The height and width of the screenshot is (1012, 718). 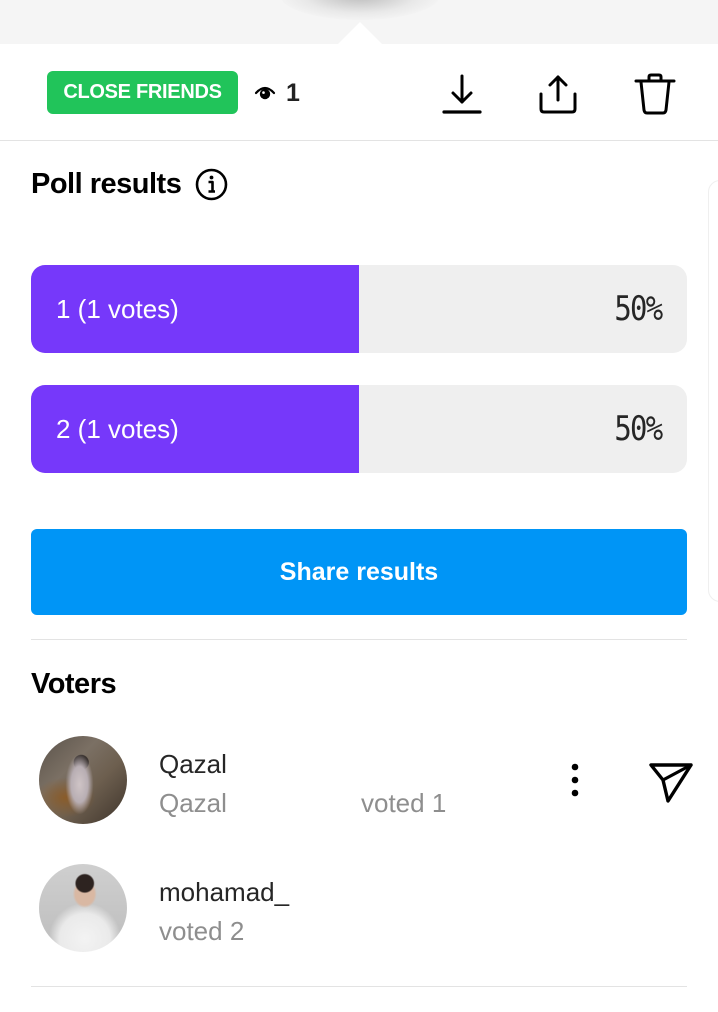 I want to click on voter-vote-choice: voted 1, so click(x=404, y=803).